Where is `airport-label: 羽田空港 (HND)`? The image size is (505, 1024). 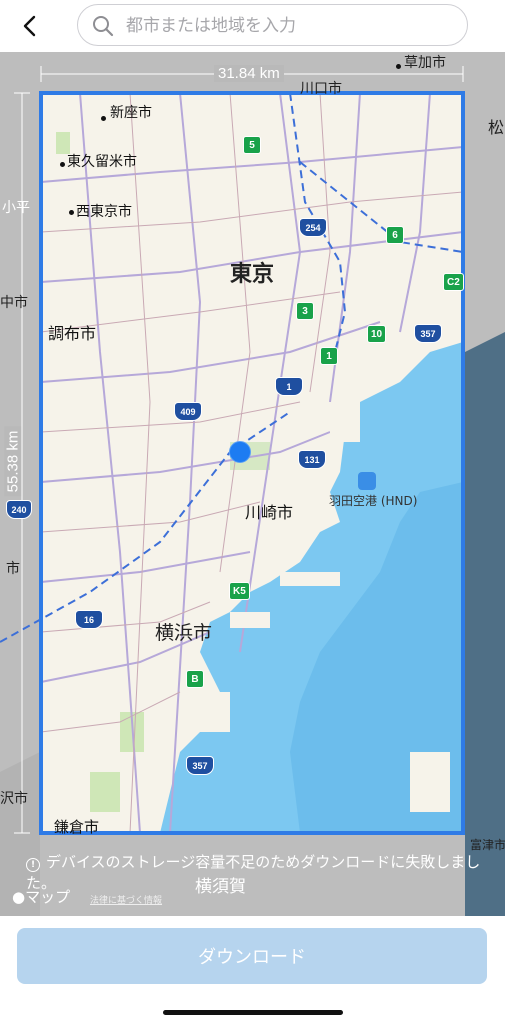
airport-label: 羽田空港 (HND) is located at coordinates (373, 501).